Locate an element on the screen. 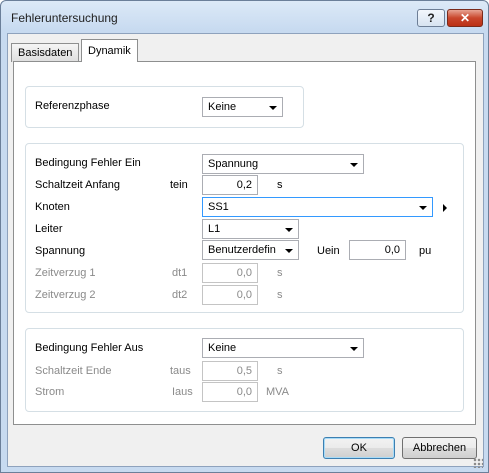 The image size is (489, 473). fault-on-condition-select: Spannung is located at coordinates (283, 164).